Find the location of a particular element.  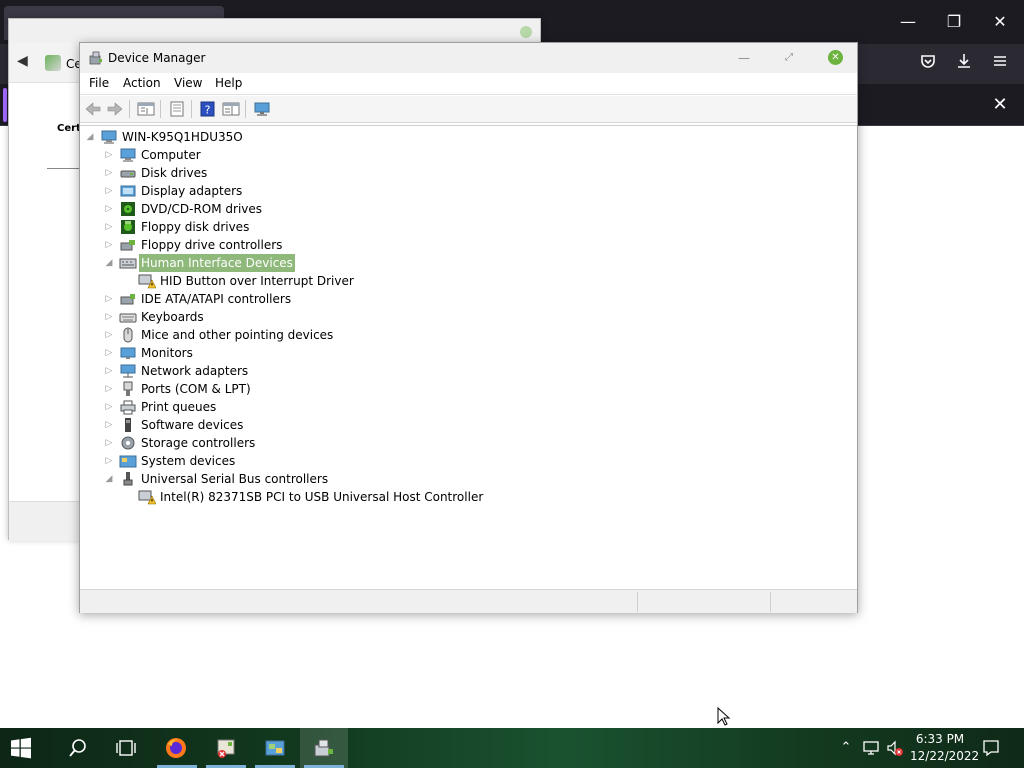

tree-category: ▷ Keyboards is located at coordinates (465, 317).